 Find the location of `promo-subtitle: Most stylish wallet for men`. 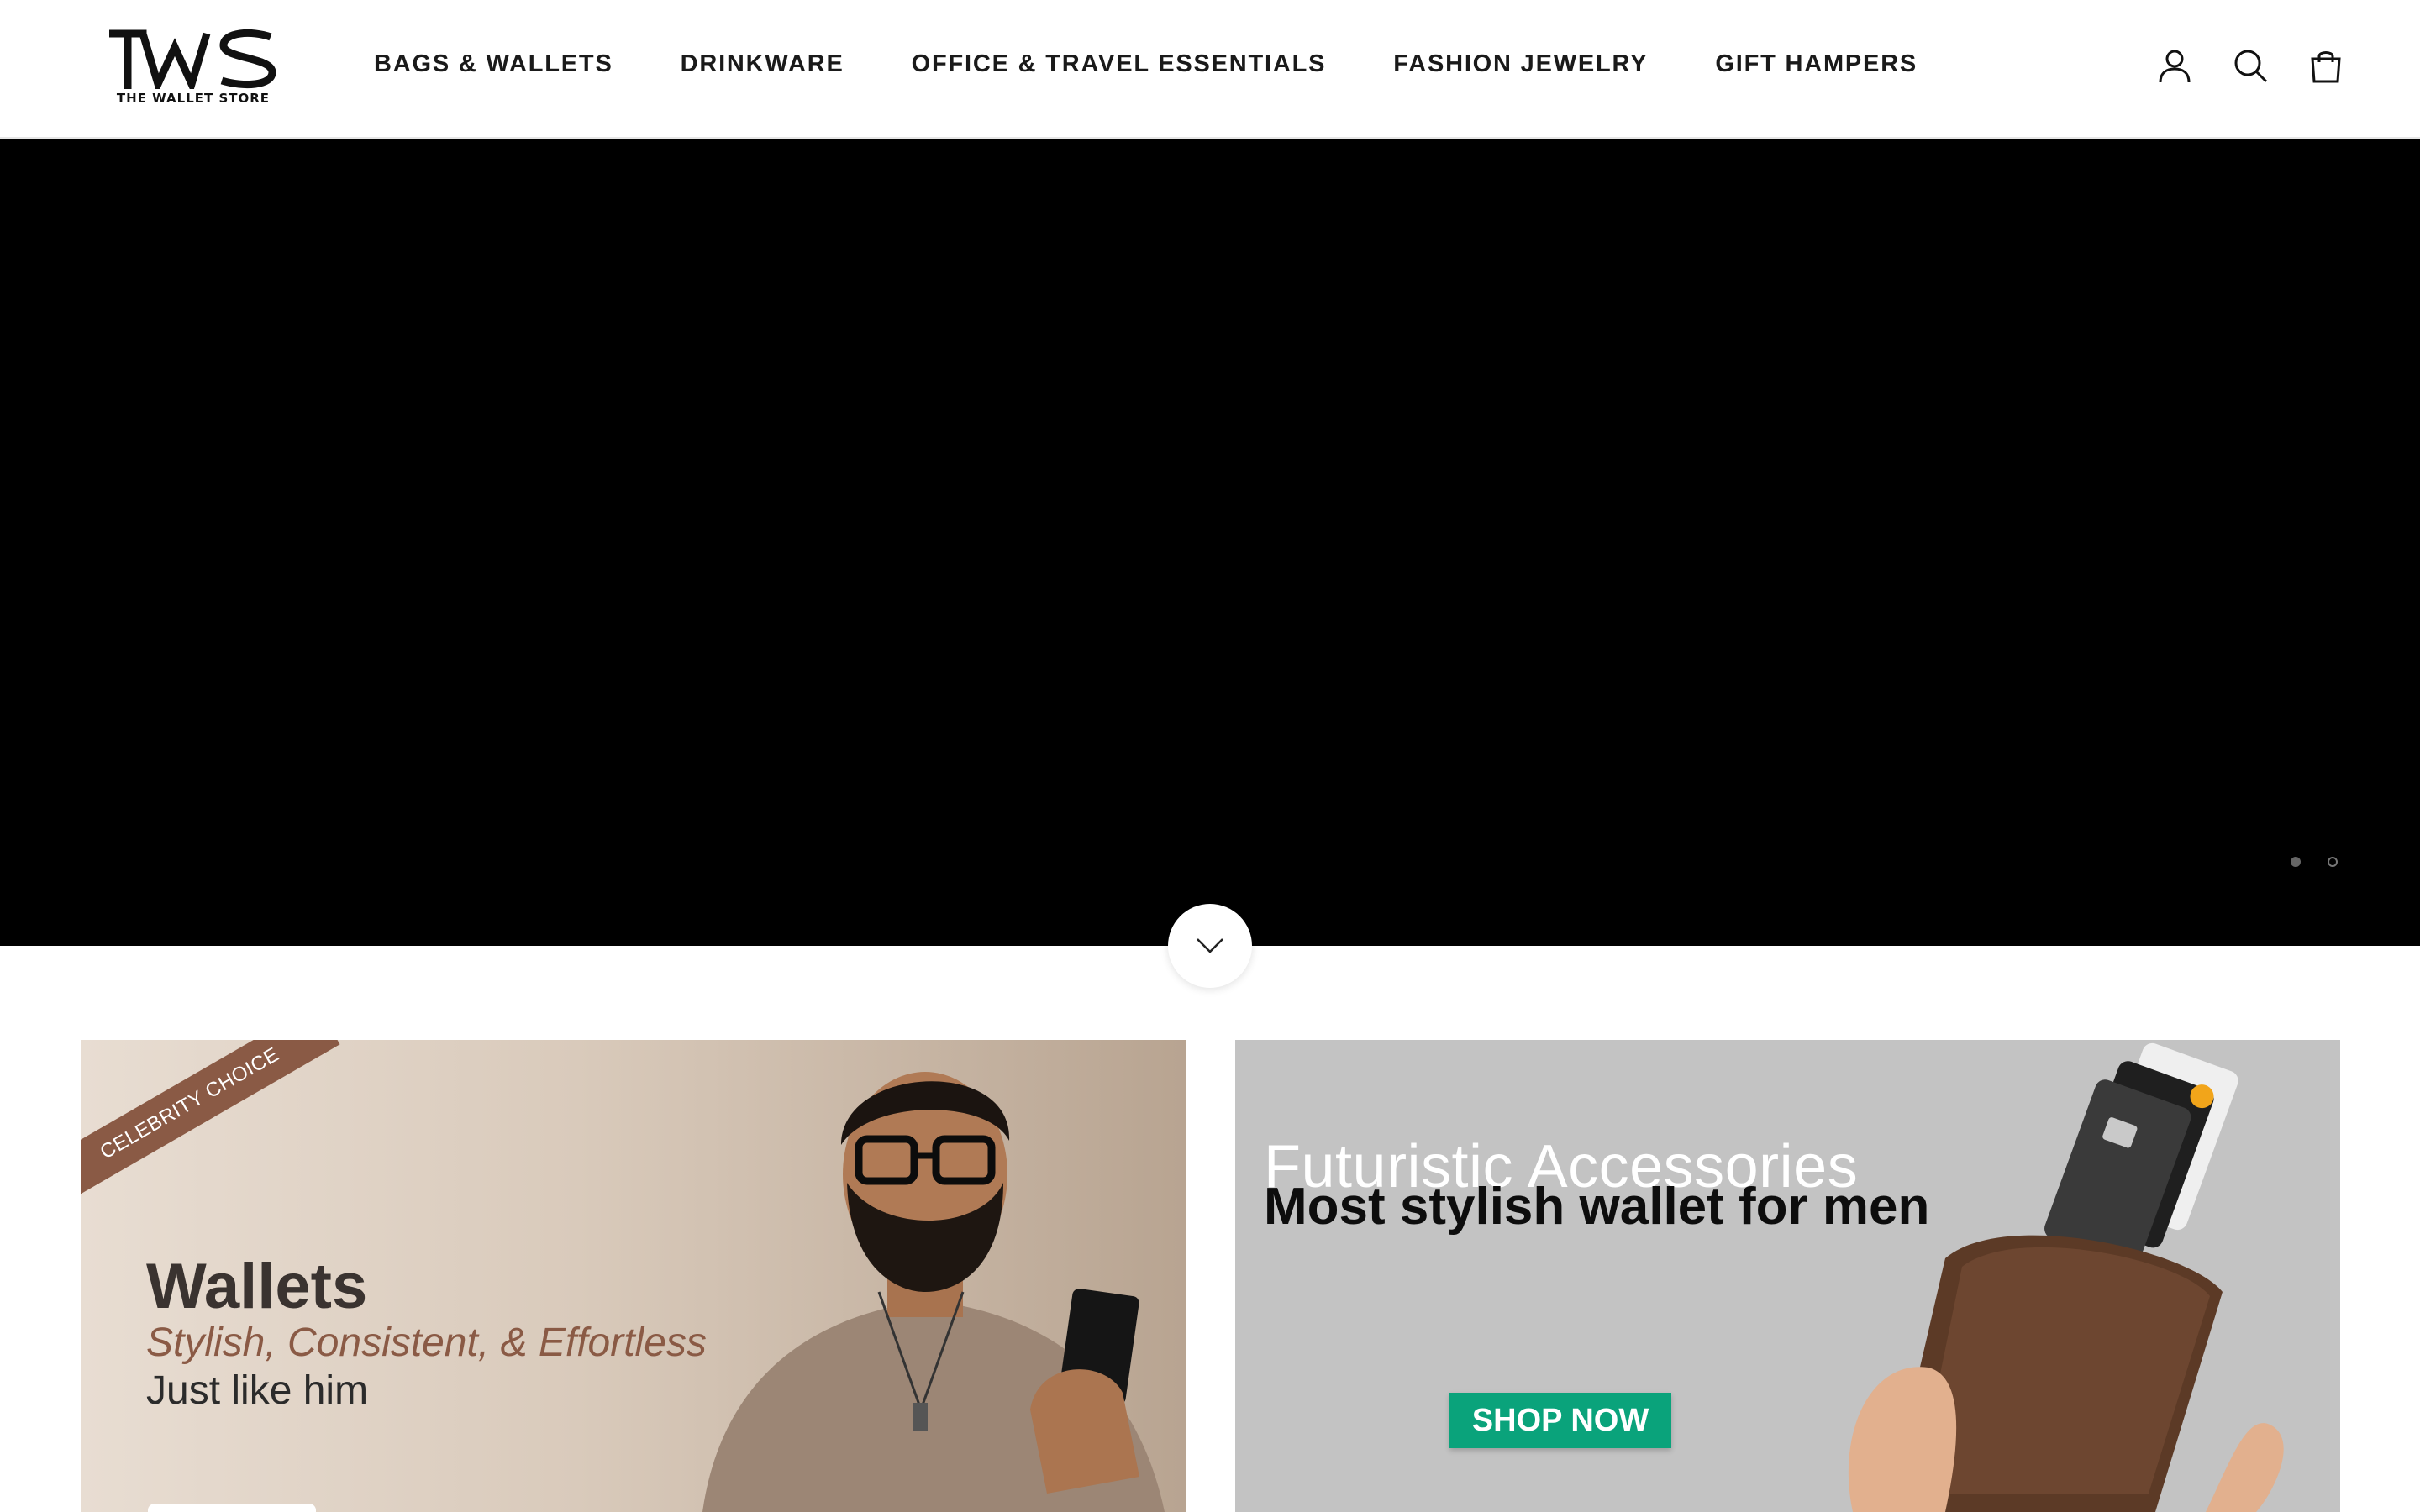

promo-subtitle: Most stylish wallet for men is located at coordinates (1597, 1207).